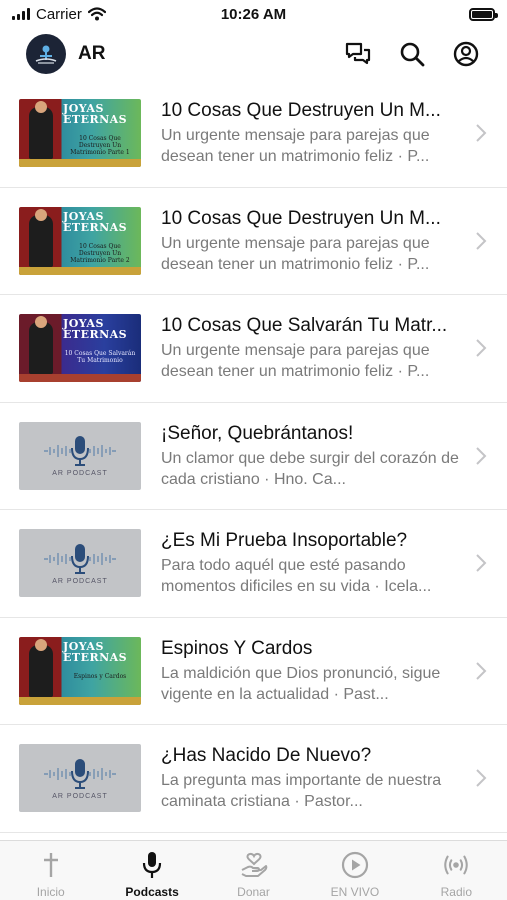 This screenshot has width=507, height=900. What do you see at coordinates (253, 892) in the screenshot?
I see `tab-label: Donar` at bounding box center [253, 892].